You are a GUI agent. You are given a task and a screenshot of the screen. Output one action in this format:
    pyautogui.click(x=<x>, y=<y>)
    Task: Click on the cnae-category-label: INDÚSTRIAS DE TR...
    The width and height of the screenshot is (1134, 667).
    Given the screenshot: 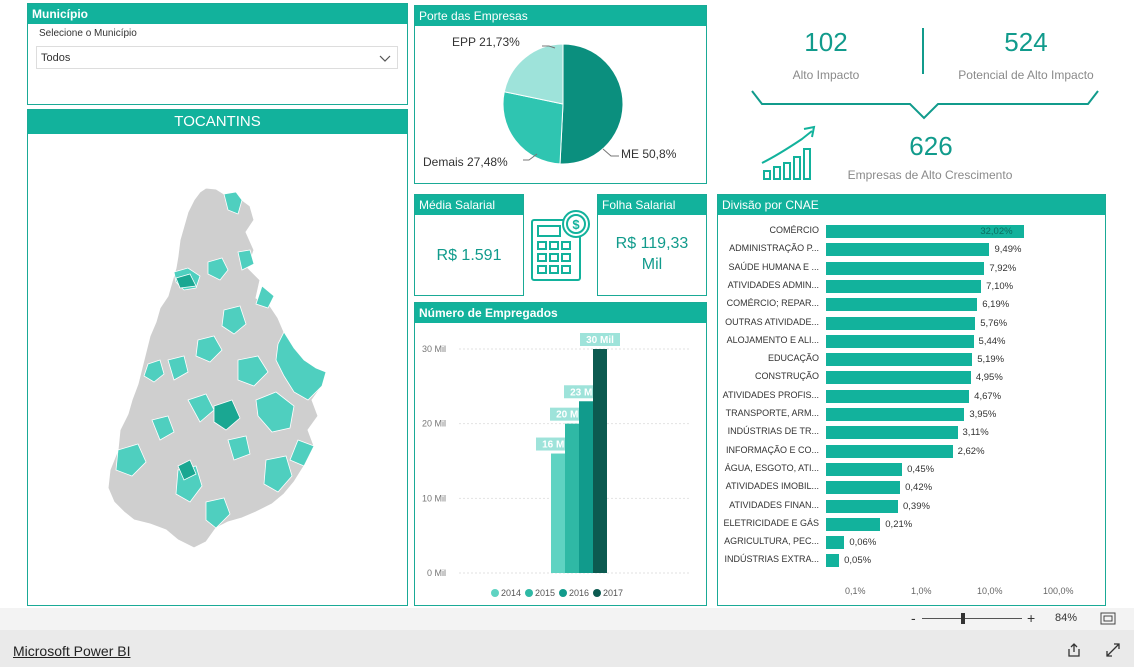 What is the action you would take?
    pyautogui.click(x=773, y=431)
    